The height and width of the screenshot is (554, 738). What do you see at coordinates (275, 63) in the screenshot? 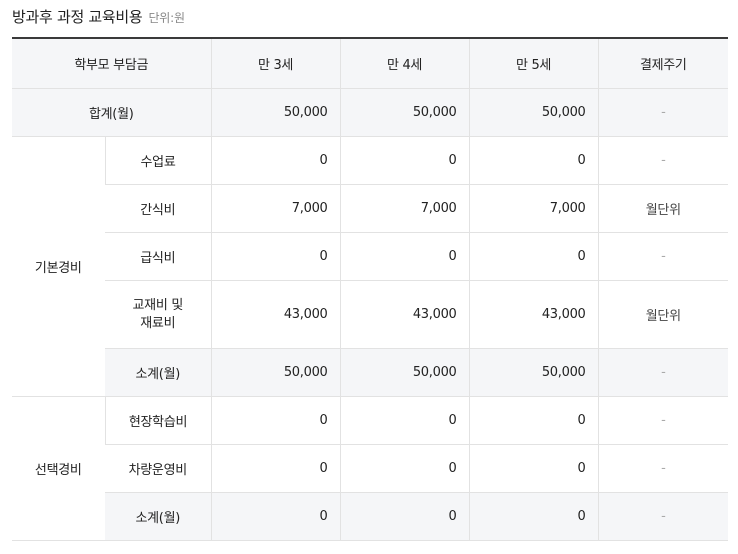
I see `header-age3: 만 3세` at bounding box center [275, 63].